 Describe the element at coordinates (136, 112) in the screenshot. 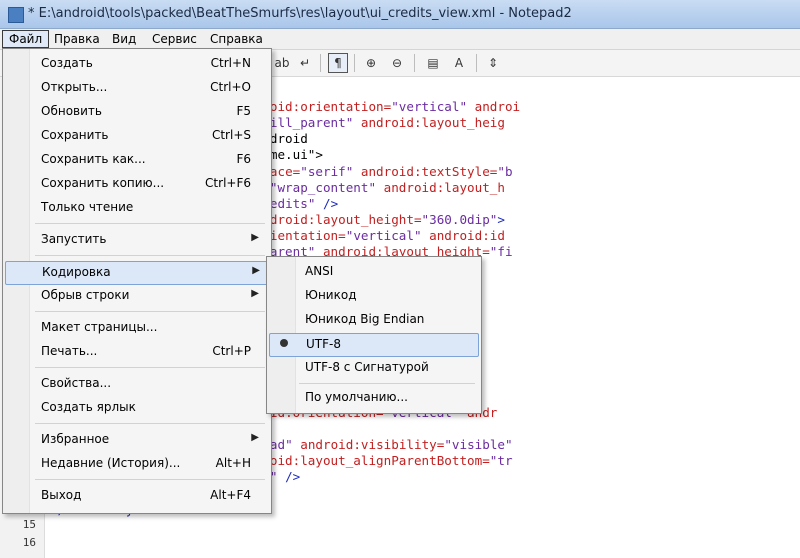

I see `menu-item-reload: Обновить F5` at that location.